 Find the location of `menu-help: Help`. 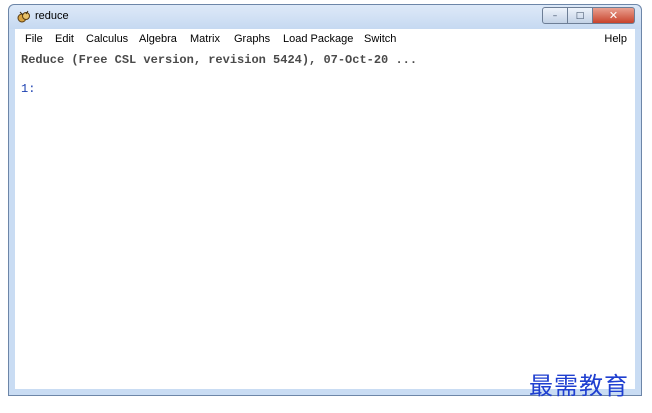

menu-help: Help is located at coordinates (615, 39).